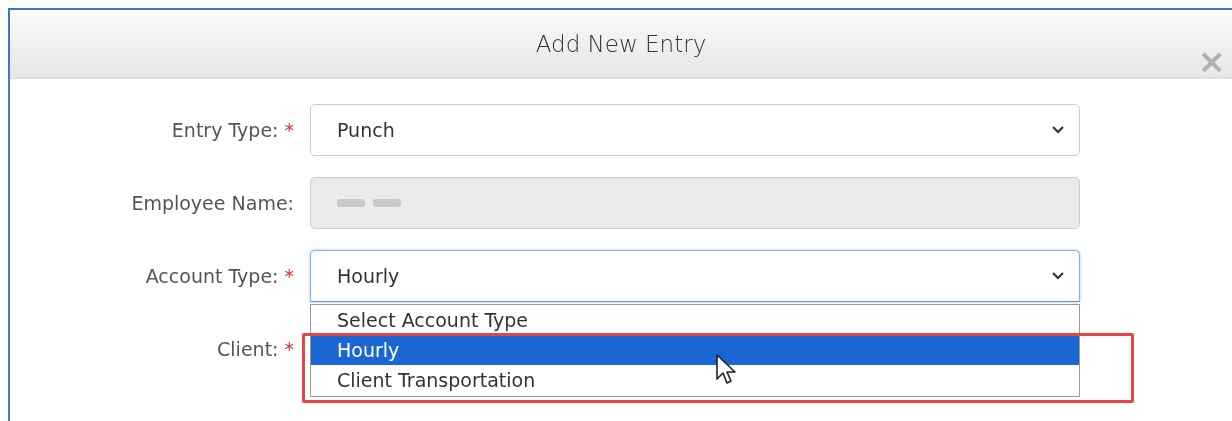  Describe the element at coordinates (621, 44) in the screenshot. I see `modal-title: Add New Entry` at that location.